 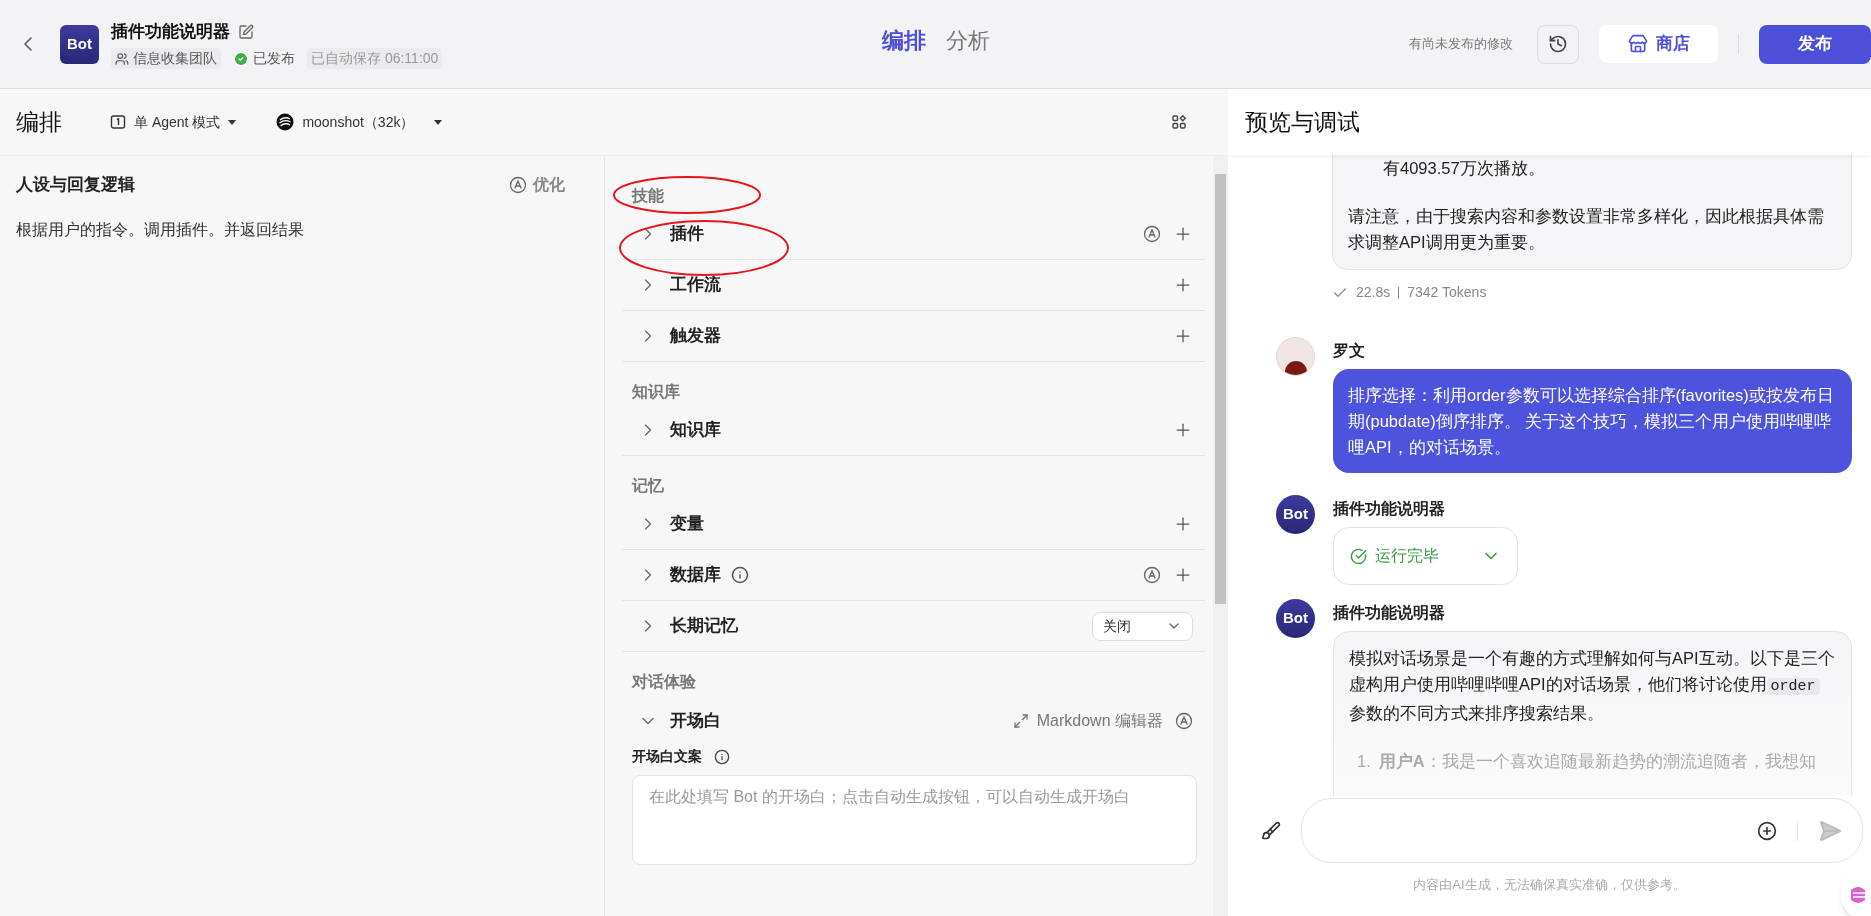 What do you see at coordinates (687, 524) in the screenshot?
I see `skill-label: 变量` at bounding box center [687, 524].